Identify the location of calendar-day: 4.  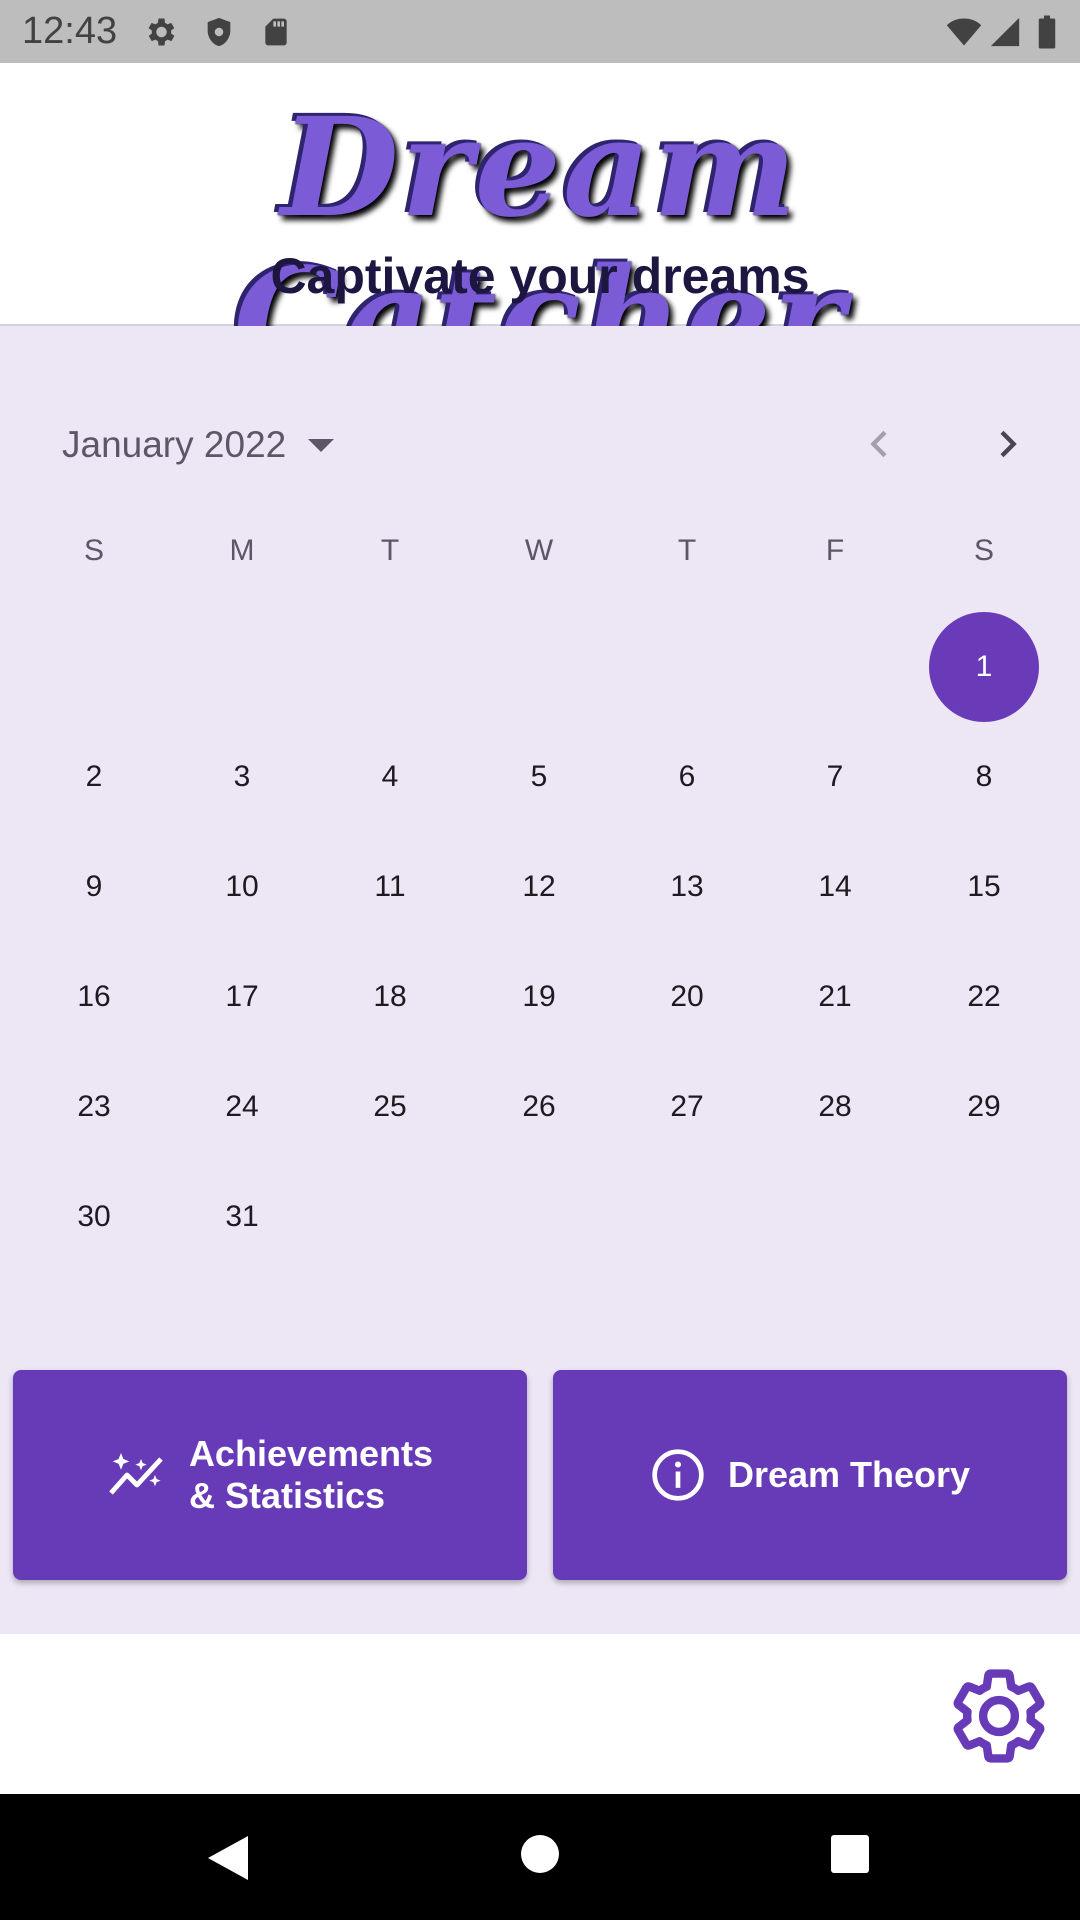
(390, 777).